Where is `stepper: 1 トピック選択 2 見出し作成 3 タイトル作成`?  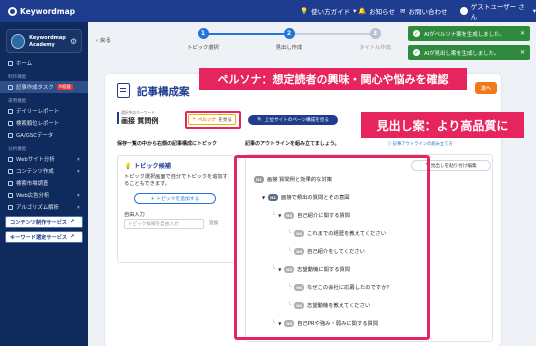 stepper: 1 トピック選択 2 見出し作成 3 タイトル作成 is located at coordinates (284, 41).